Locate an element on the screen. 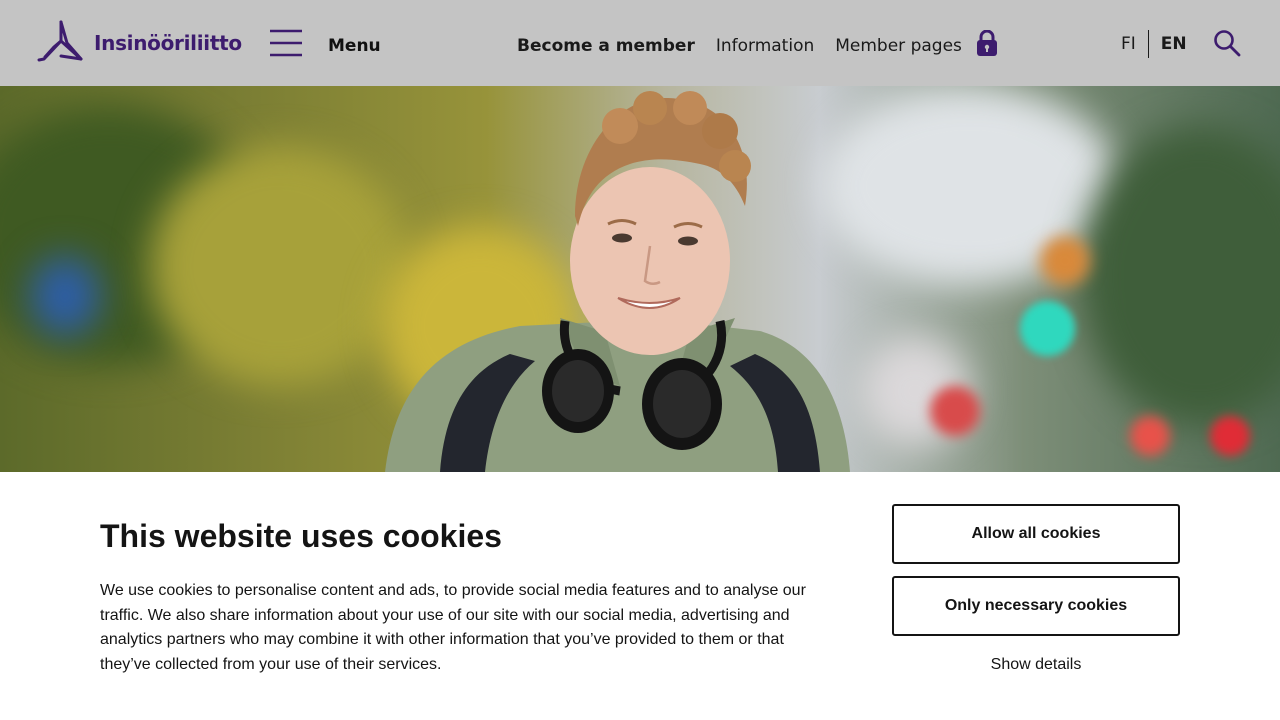 The height and width of the screenshot is (720, 1280). nav-member-pages-label: Member pages is located at coordinates (898, 45).